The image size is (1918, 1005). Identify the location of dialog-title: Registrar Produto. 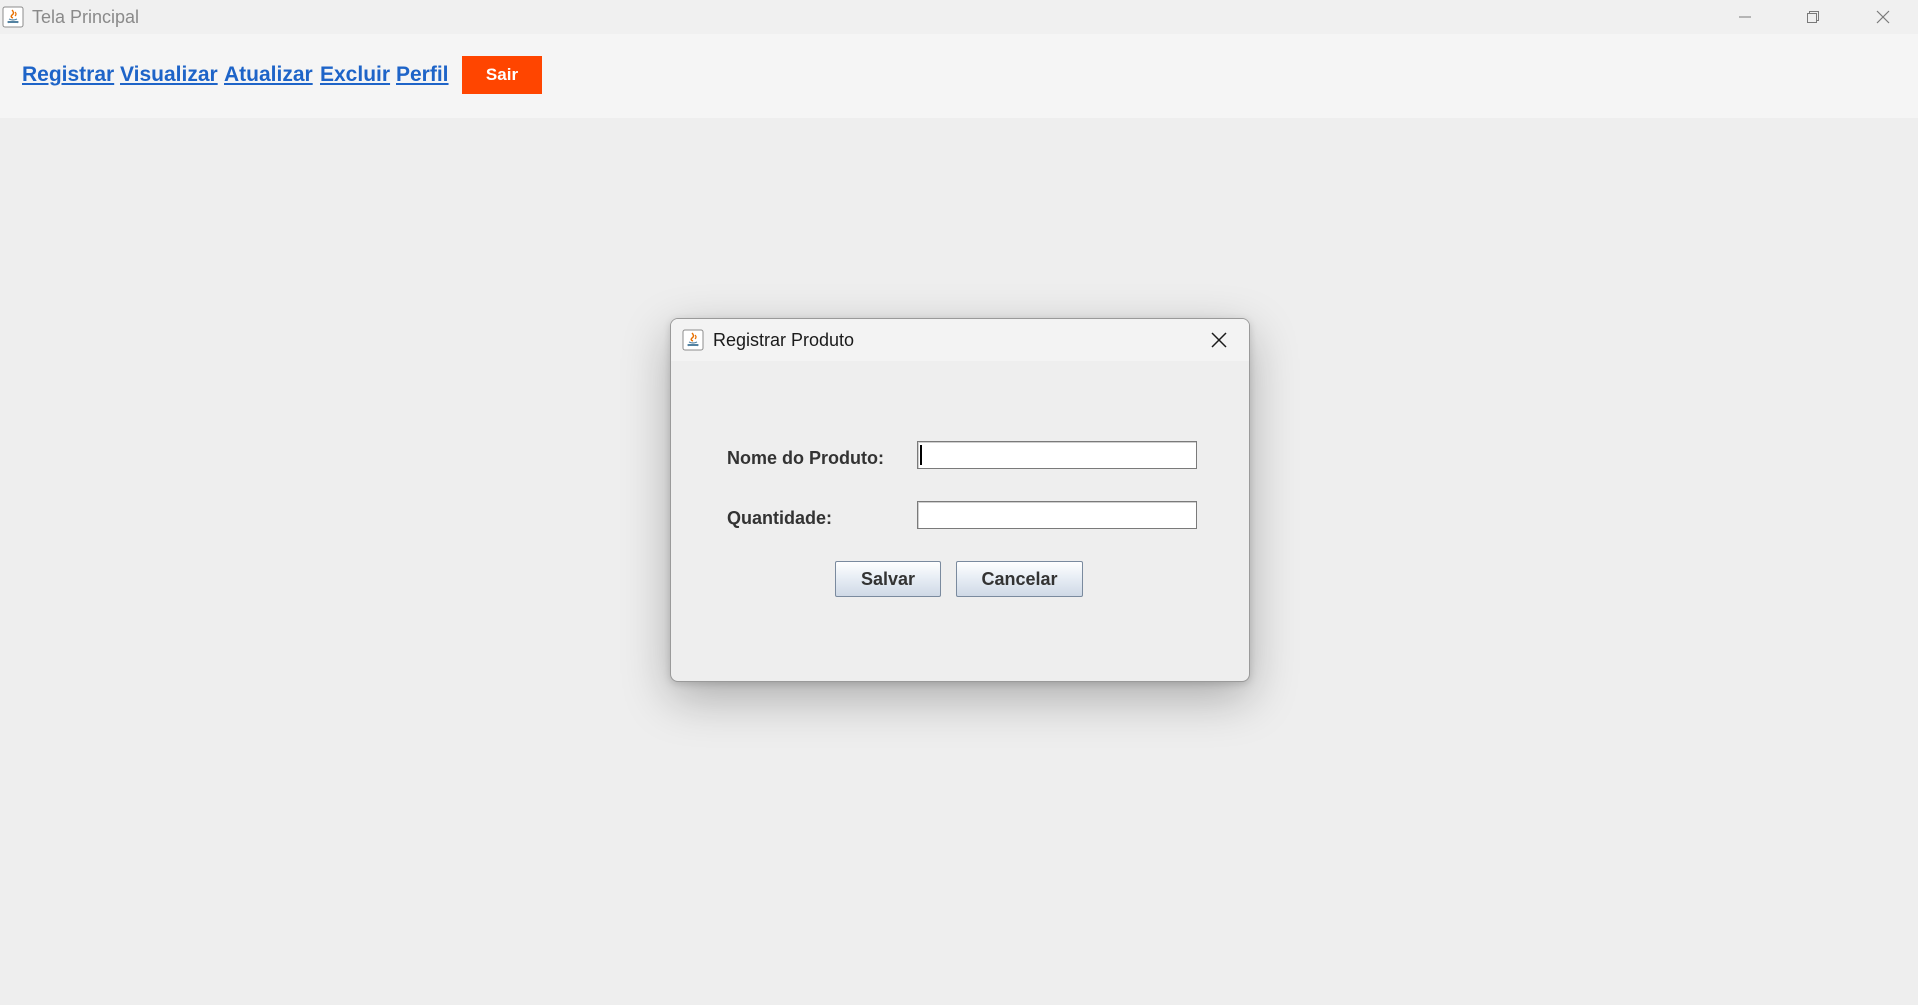
(784, 340).